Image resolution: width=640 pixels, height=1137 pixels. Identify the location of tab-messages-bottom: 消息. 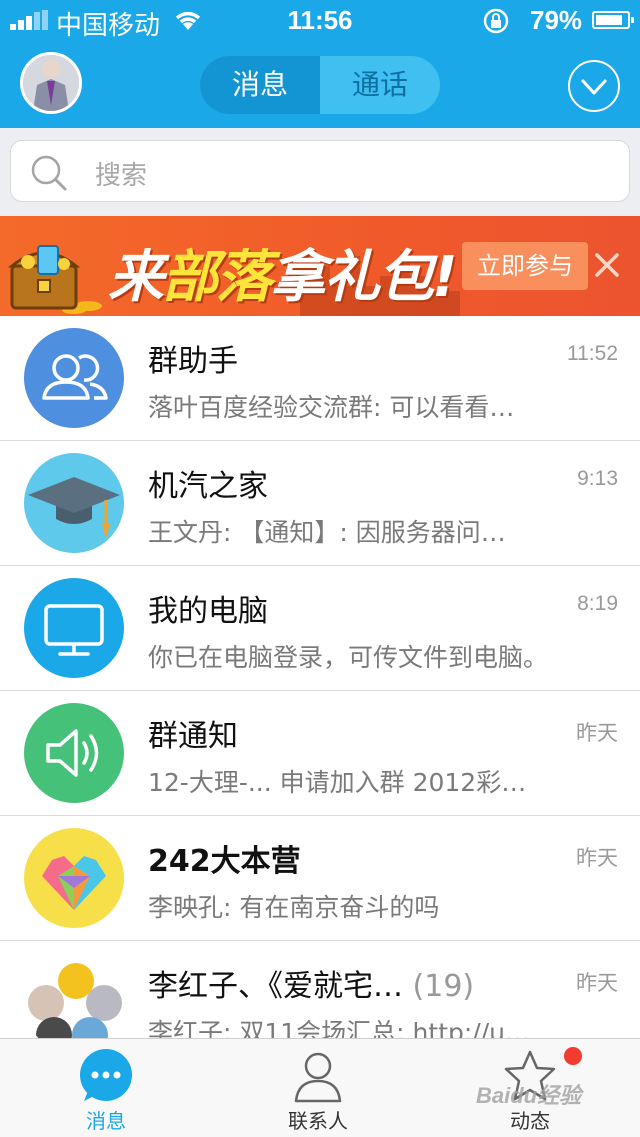
(106, 1088).